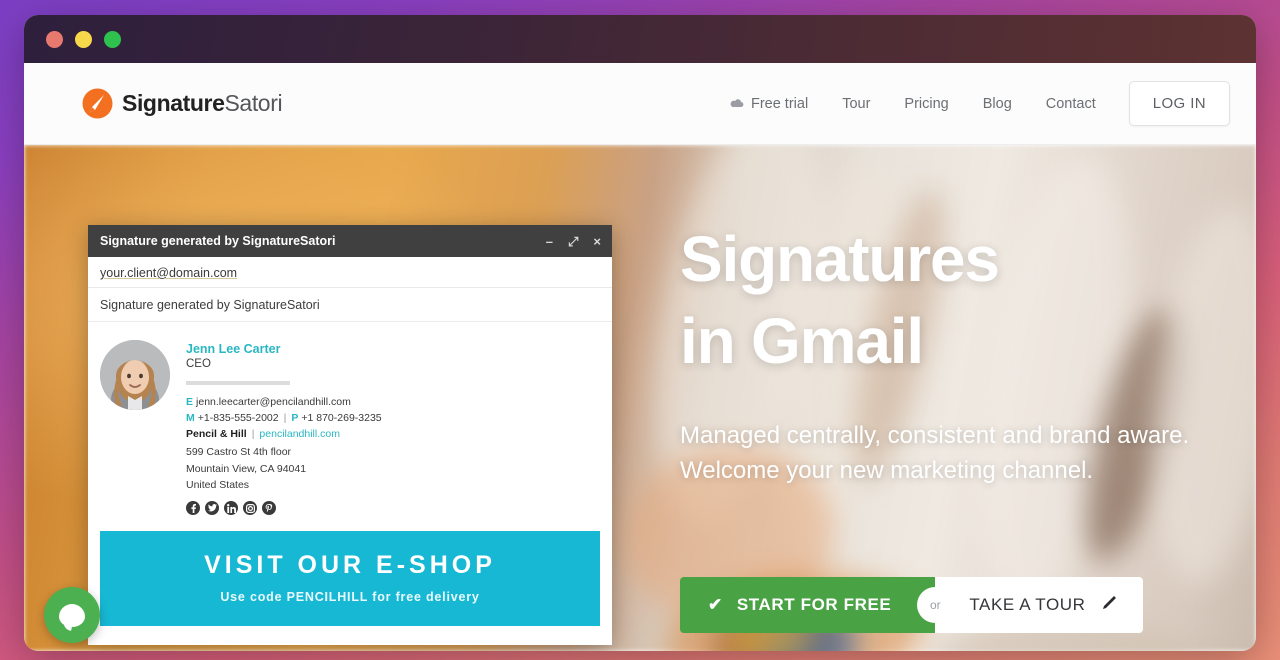  I want to click on nav-label: Free trial, so click(779, 103).